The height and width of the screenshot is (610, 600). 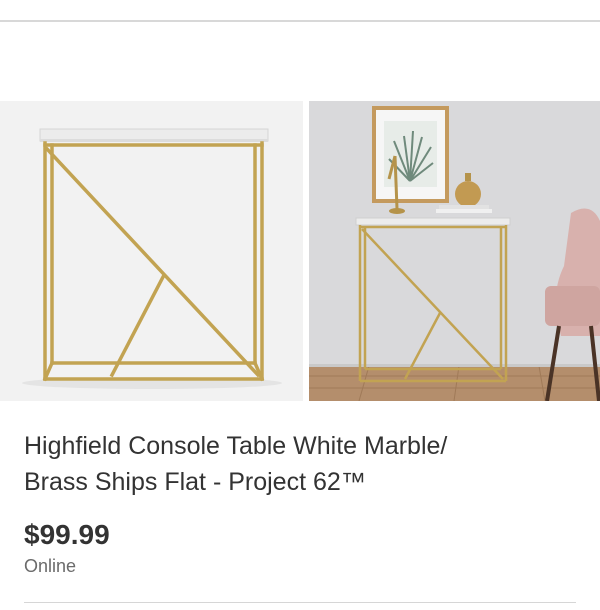 What do you see at coordinates (67, 534) in the screenshot?
I see `product-price: $99.99` at bounding box center [67, 534].